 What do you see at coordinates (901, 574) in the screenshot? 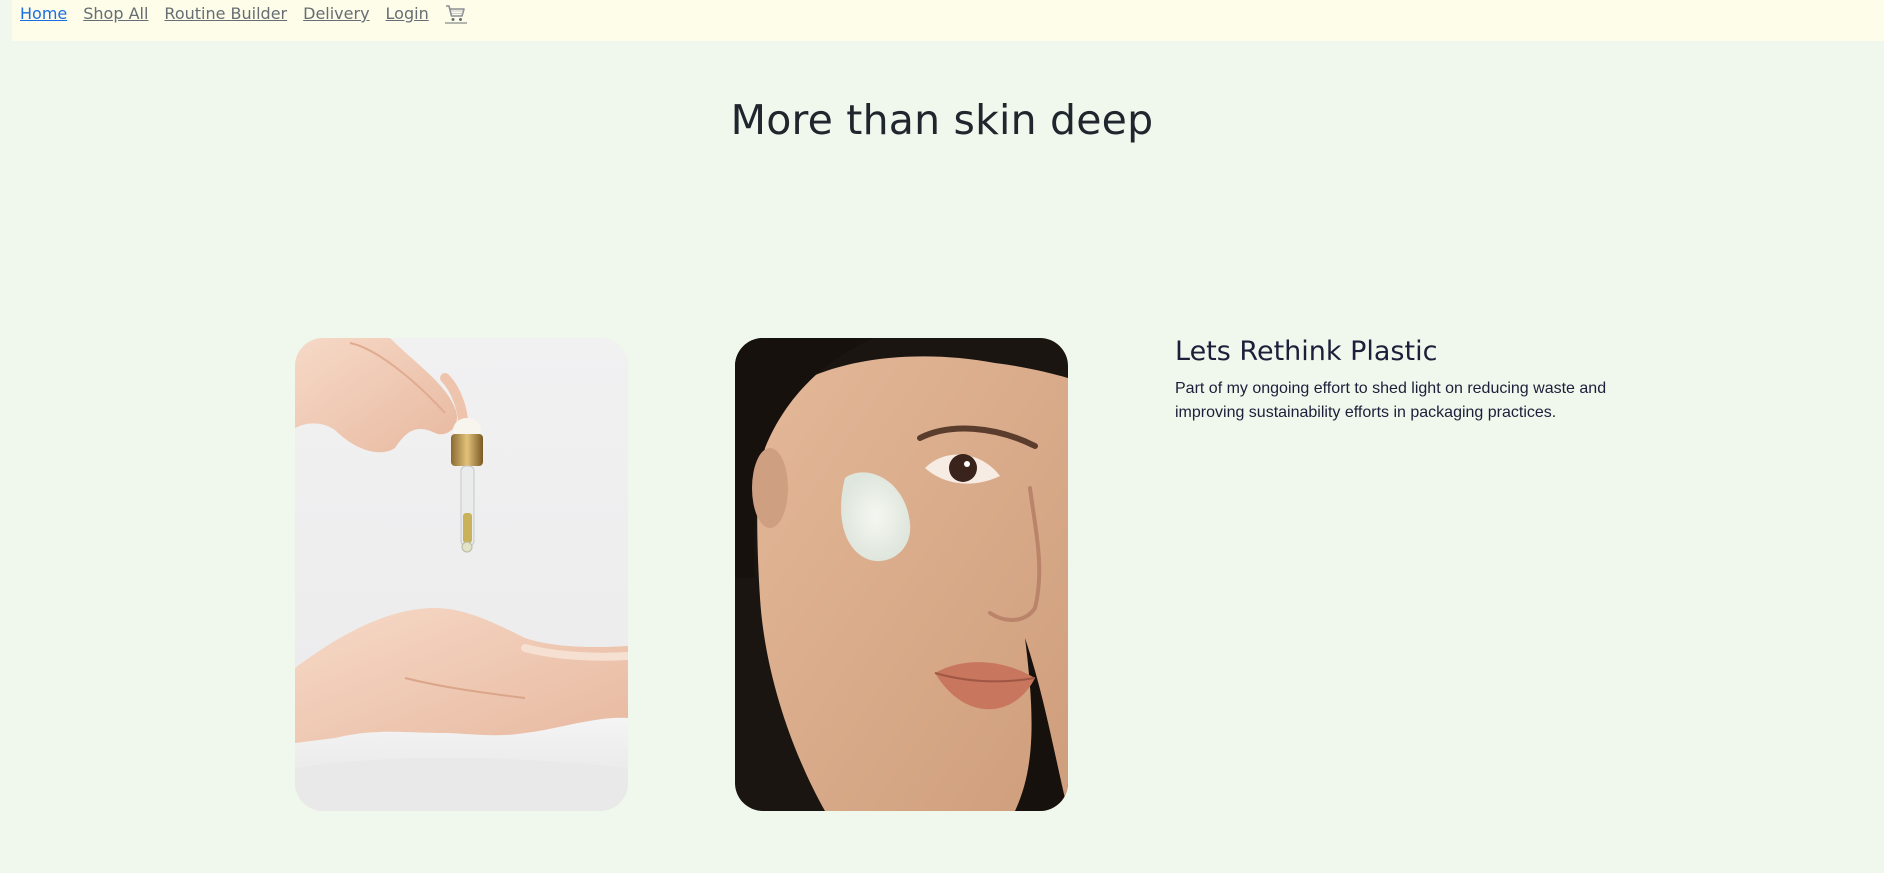
I see `woman-face-cream-photo` at bounding box center [901, 574].